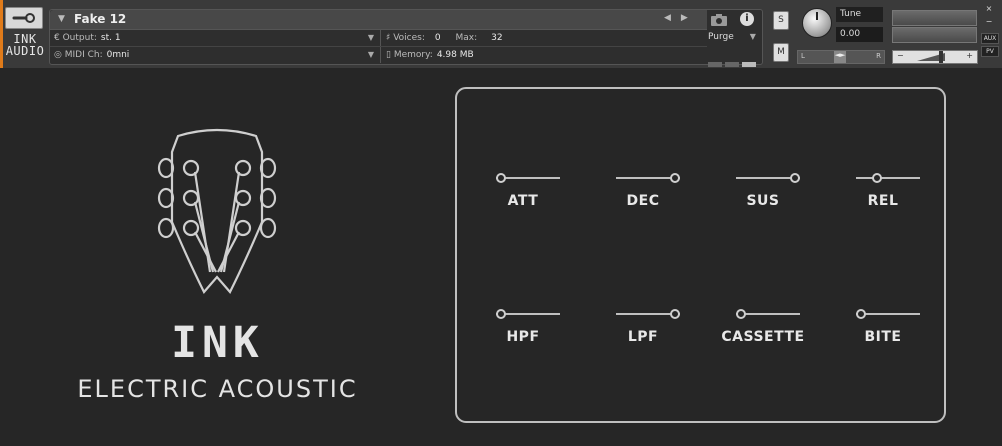 This screenshot has width=1002, height=446. What do you see at coordinates (371, 38) in the screenshot?
I see `output-dropdown-icon: ▼` at bounding box center [371, 38].